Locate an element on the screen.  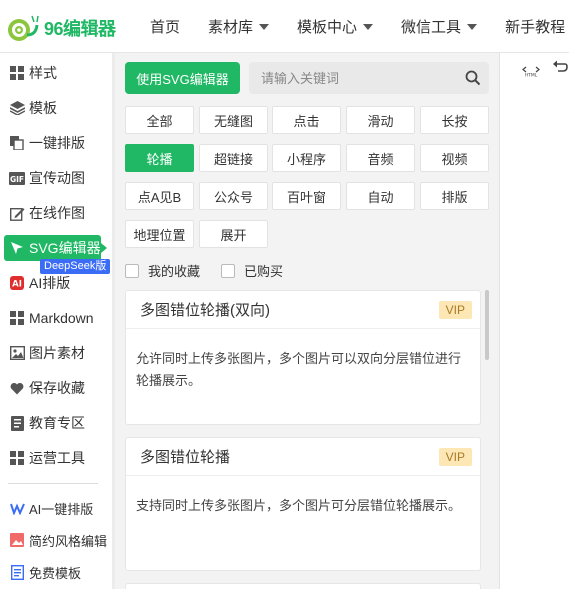
tag-mini-program: 小程序 is located at coordinates (306, 158).